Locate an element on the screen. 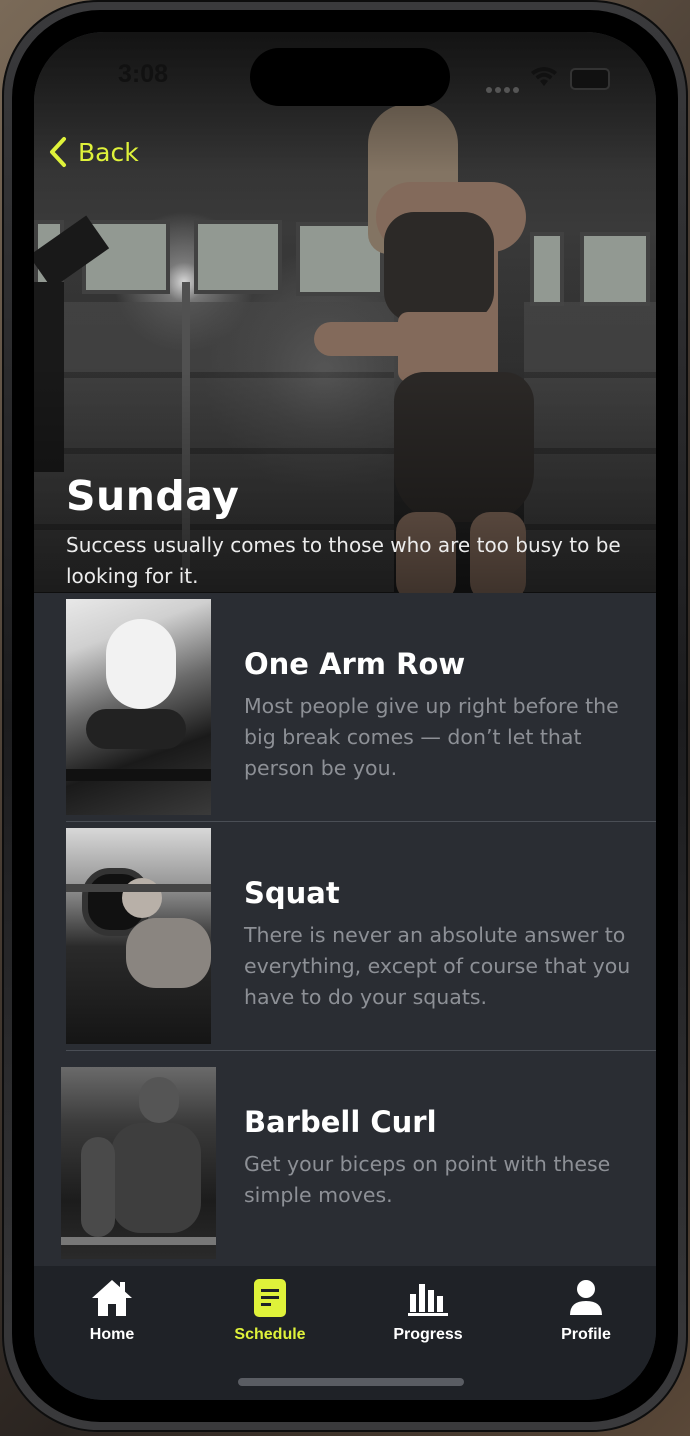 This screenshot has height=1436, width=690. home-indicator is located at coordinates (351, 1382).